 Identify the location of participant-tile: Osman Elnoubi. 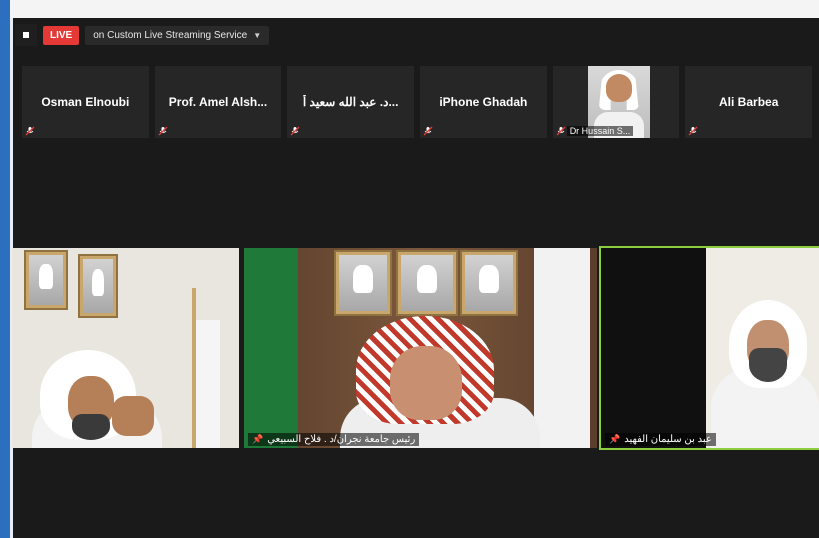
(85, 102).